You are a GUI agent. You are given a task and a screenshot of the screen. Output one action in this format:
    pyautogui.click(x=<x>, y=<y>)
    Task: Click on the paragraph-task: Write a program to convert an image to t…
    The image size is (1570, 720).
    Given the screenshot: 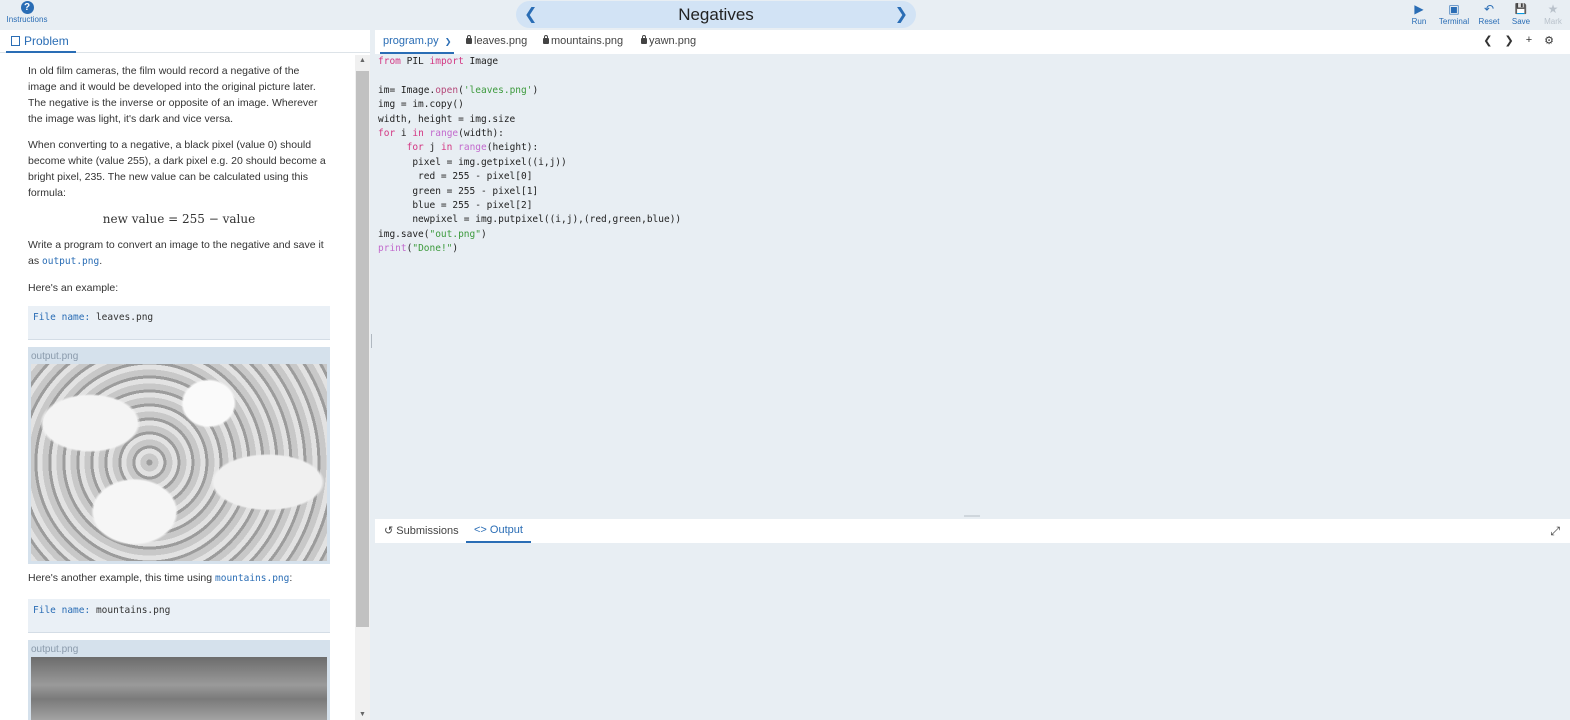 What is the action you would take?
    pyautogui.click(x=179, y=253)
    